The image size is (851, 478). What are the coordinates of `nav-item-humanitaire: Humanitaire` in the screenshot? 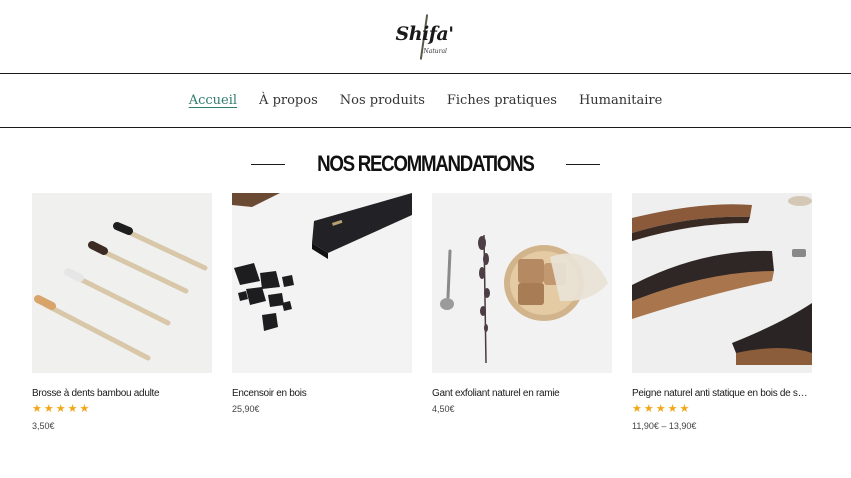 It's located at (620, 100).